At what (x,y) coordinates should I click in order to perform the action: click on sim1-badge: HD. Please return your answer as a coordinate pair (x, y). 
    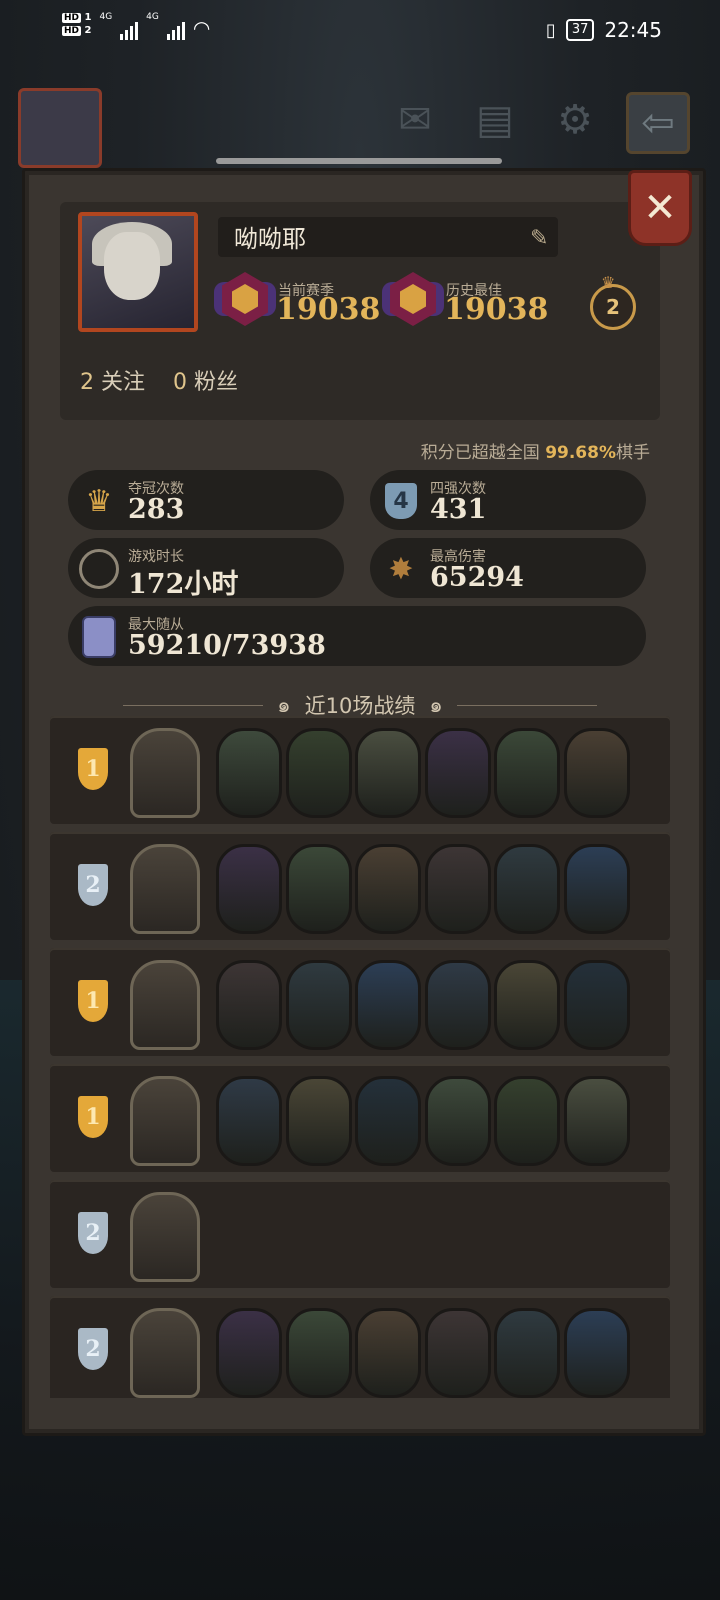
    Looking at the image, I should click on (72, 18).